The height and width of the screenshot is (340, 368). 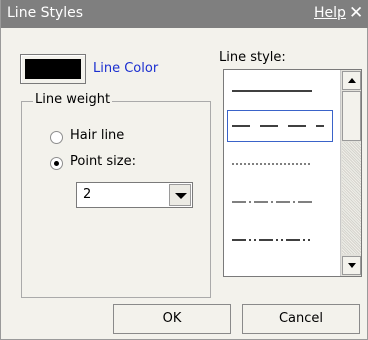 What do you see at coordinates (282, 238) in the screenshot?
I see `line-style-dash-dot-dot` at bounding box center [282, 238].